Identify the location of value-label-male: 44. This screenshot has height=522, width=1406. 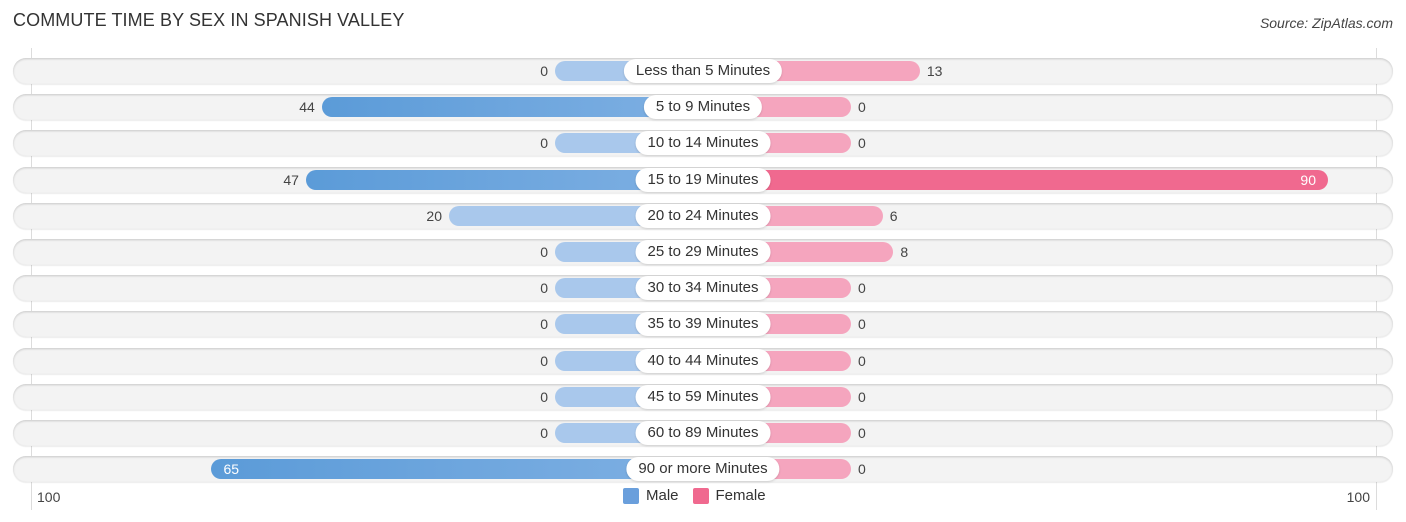
(307, 107).